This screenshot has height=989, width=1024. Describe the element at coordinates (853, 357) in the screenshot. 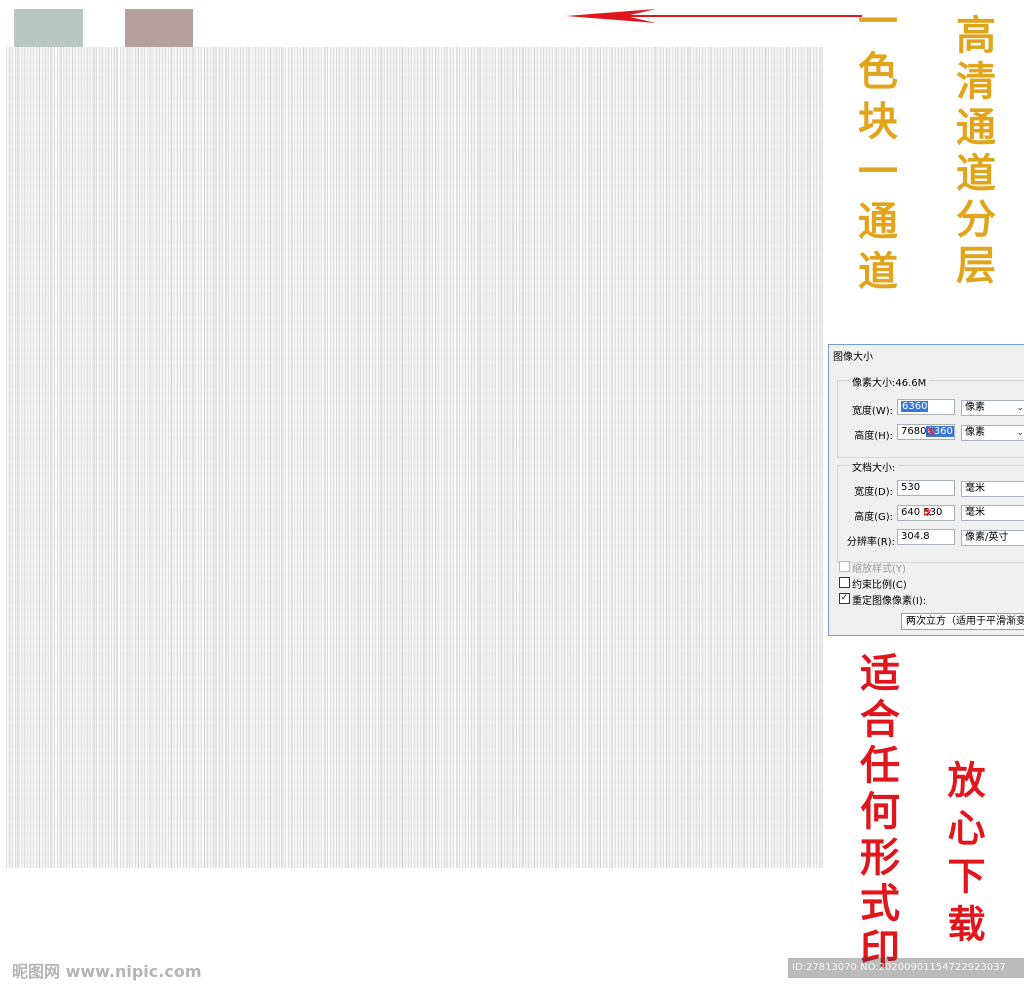

I see `dialog-title: 图像大小` at that location.